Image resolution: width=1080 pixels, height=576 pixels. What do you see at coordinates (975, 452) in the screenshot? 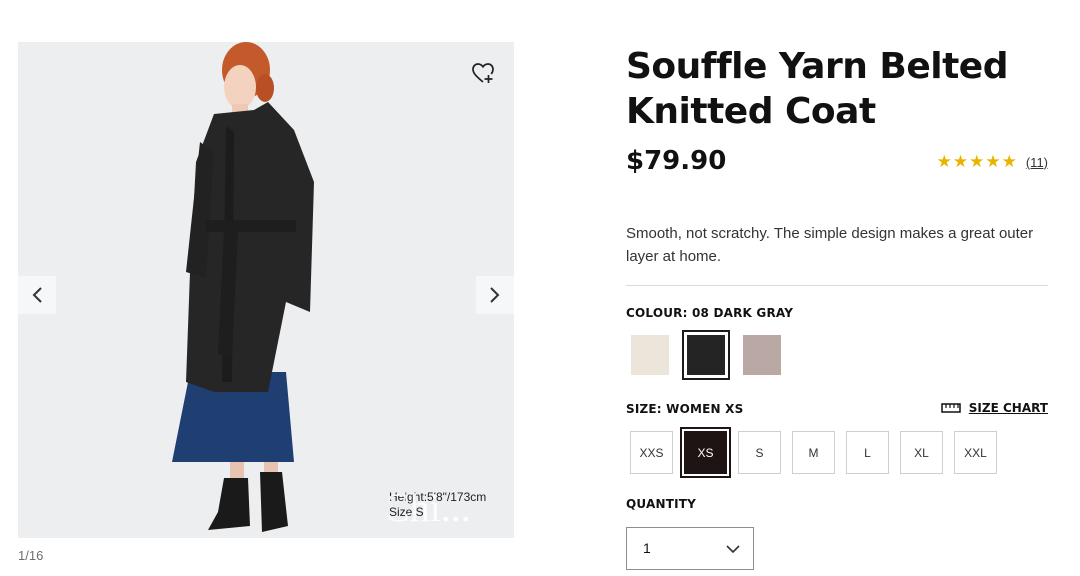
I see `size-option-xxl: XXL` at bounding box center [975, 452].